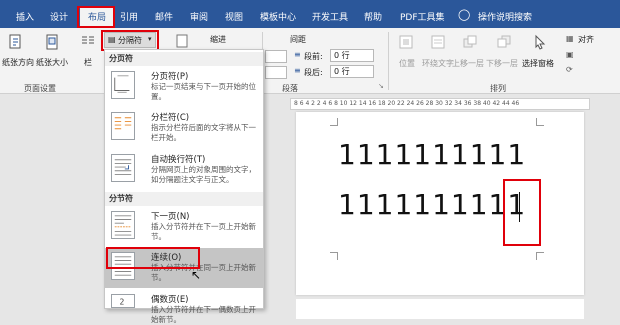  I want to click on send-backward-label: 下移一层, so click(502, 63).